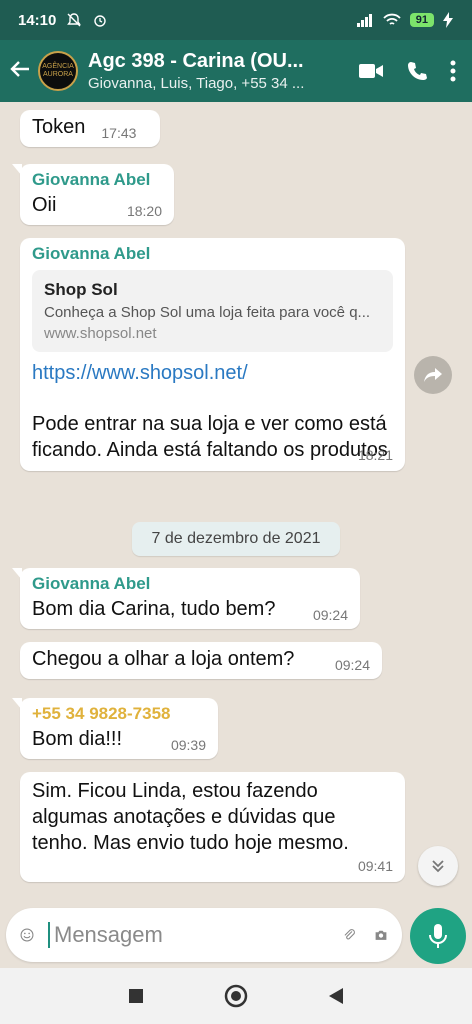 This screenshot has height=1024, width=472. Describe the element at coordinates (58, 71) in the screenshot. I see `group-avatar: AGÊNCIA AURORA` at that location.